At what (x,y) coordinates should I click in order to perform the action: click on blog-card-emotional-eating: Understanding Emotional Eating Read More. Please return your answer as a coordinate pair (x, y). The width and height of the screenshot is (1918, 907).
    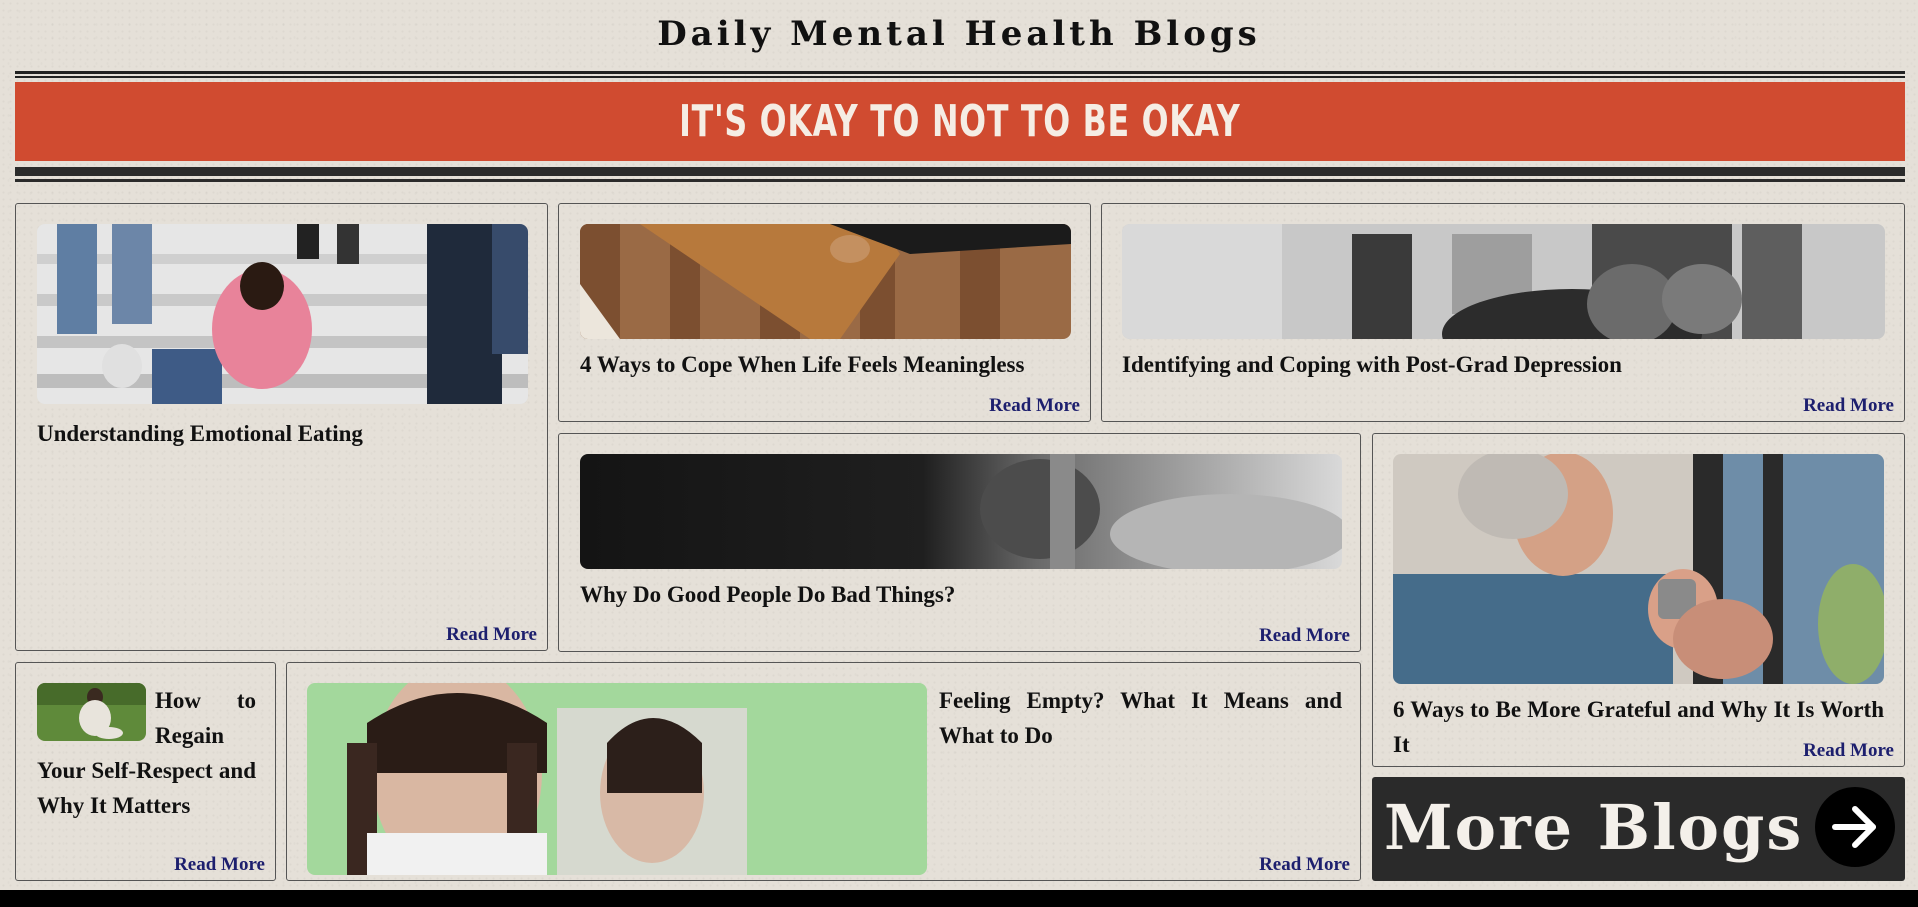
    Looking at the image, I should click on (281, 427).